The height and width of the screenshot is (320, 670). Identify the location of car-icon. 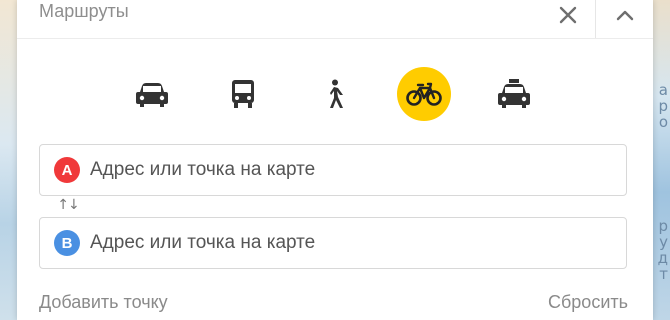
(152, 95).